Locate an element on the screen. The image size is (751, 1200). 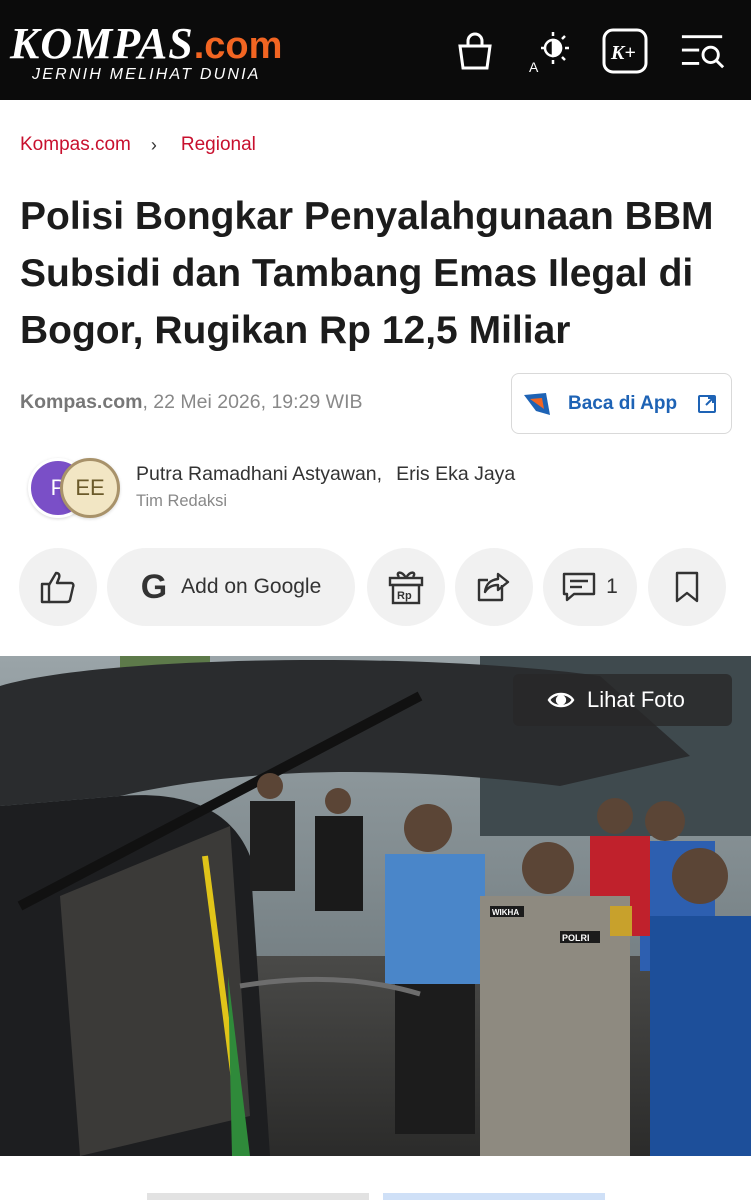
thumbs-up-icon is located at coordinates (57, 587).